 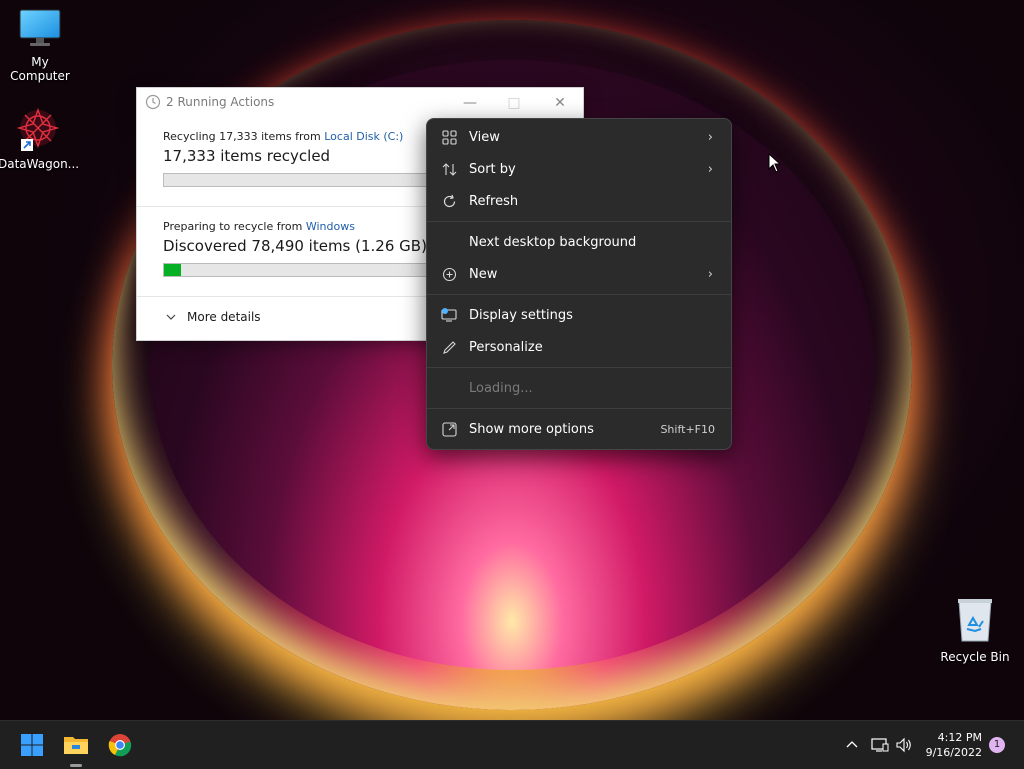 I want to click on clock-date: 9/16/2022, so click(x=953, y=752).